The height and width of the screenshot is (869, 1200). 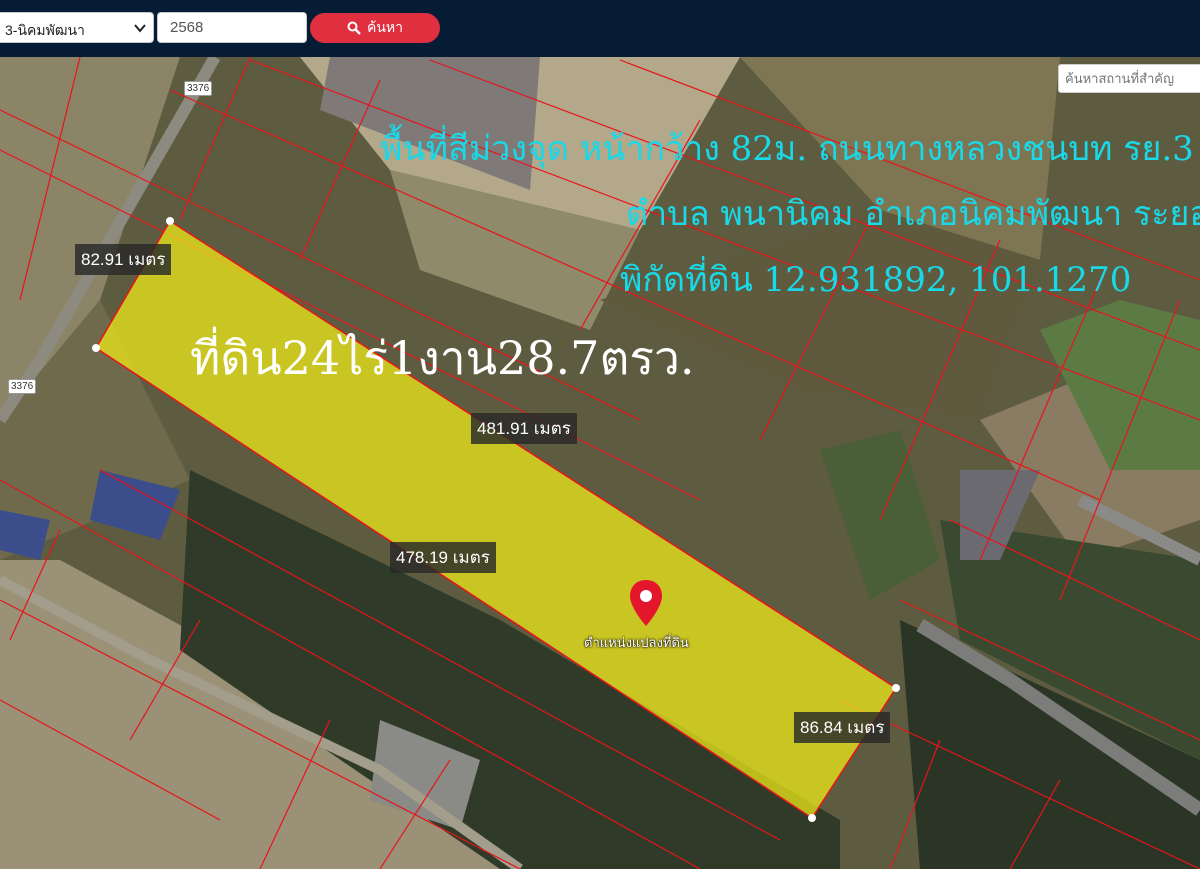 What do you see at coordinates (354, 28) in the screenshot?
I see `search-icon` at bounding box center [354, 28].